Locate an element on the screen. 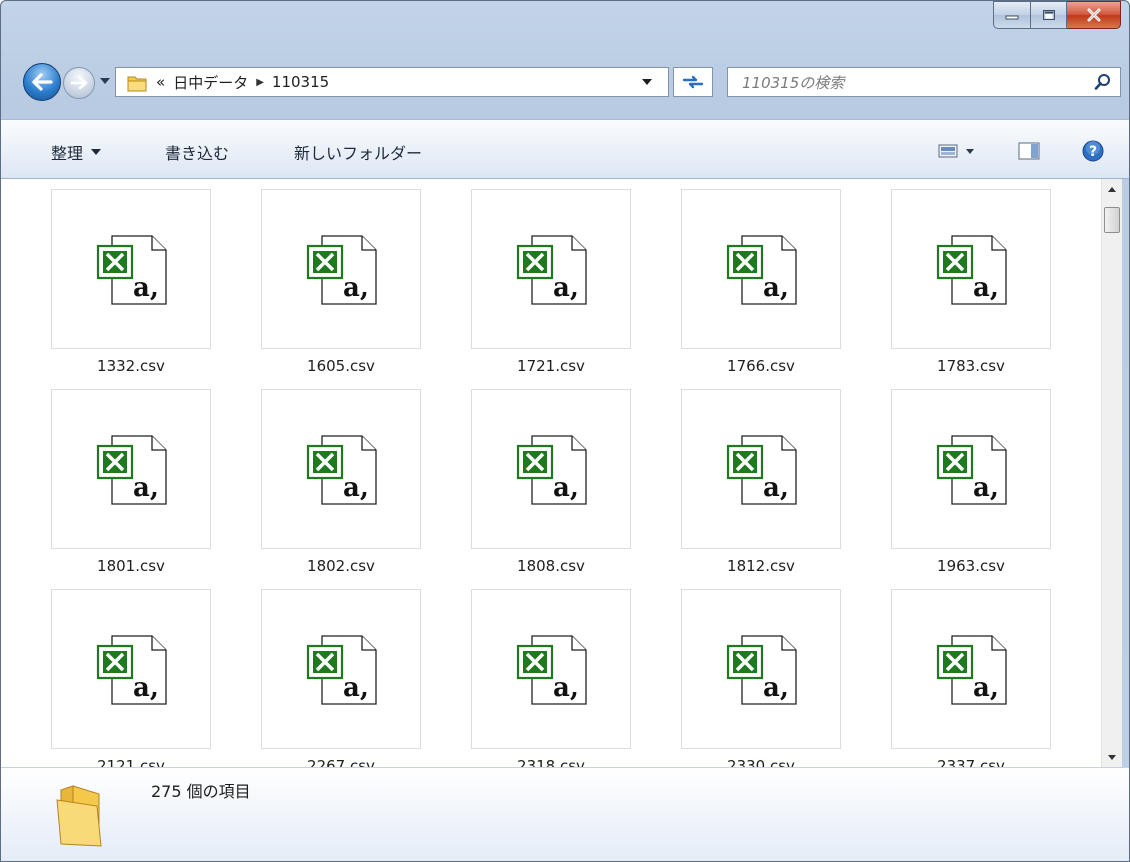 The width and height of the screenshot is (1130, 862). folder-icon is located at coordinates (79, 816).